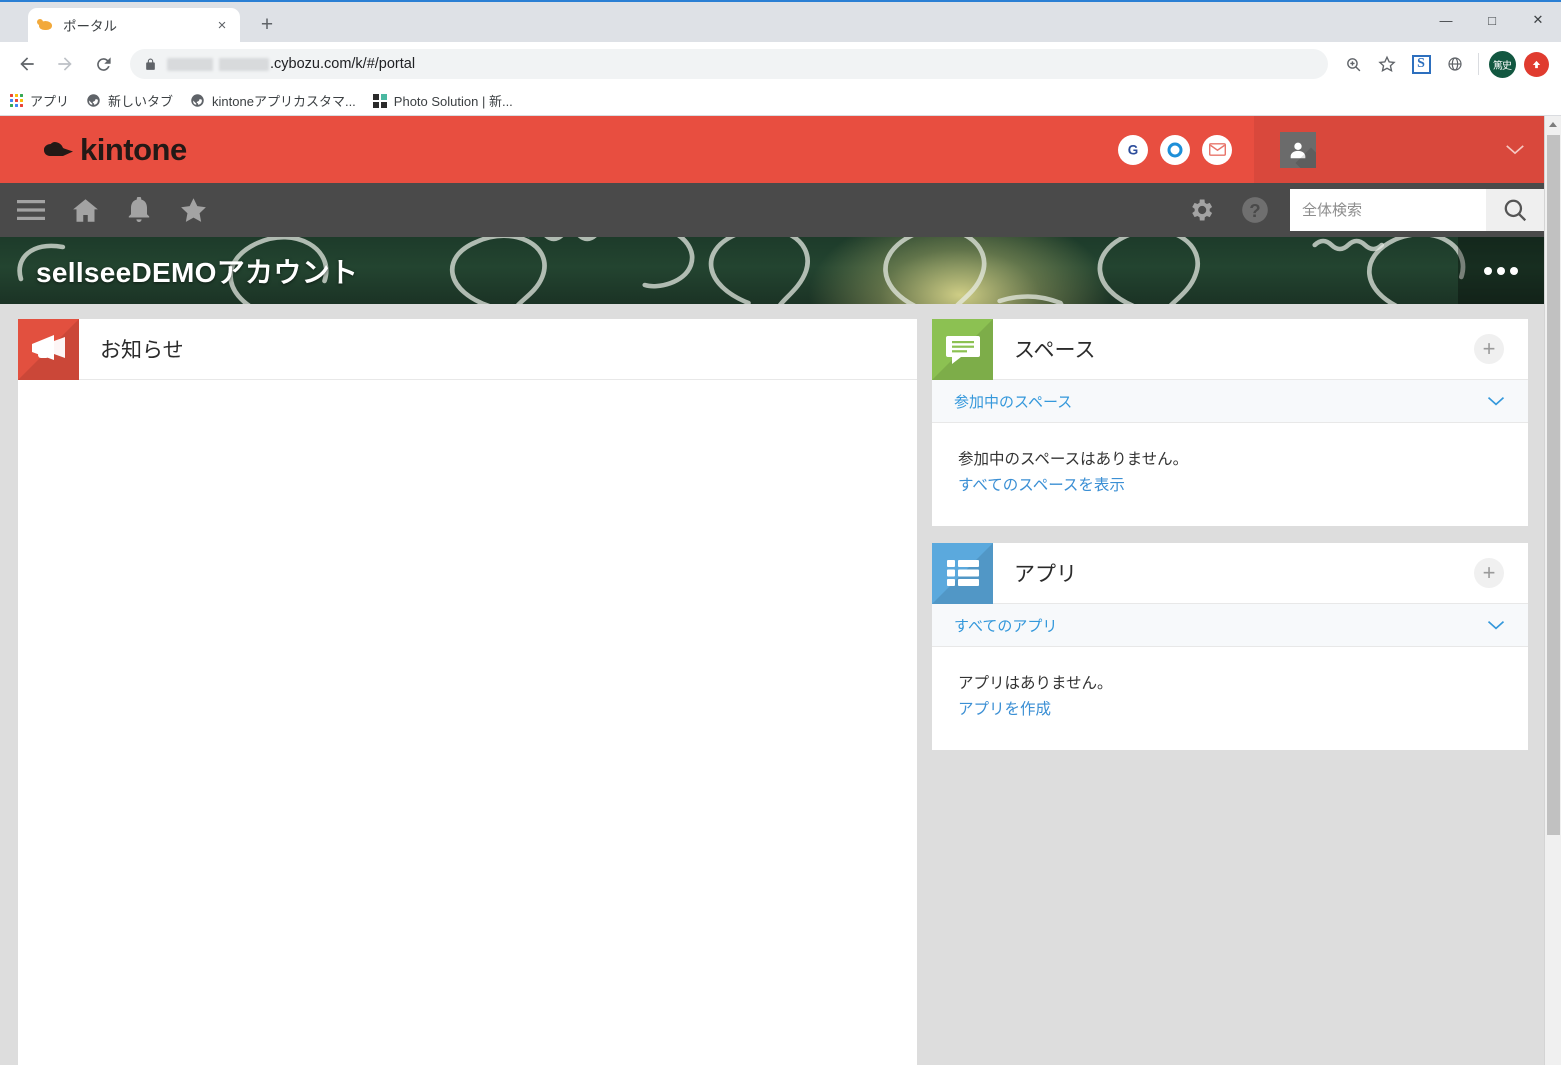 The image size is (1561, 1065). What do you see at coordinates (1073, 459) in the screenshot?
I see `spaces-empty-message: 参加中のスペースはありません。` at bounding box center [1073, 459].